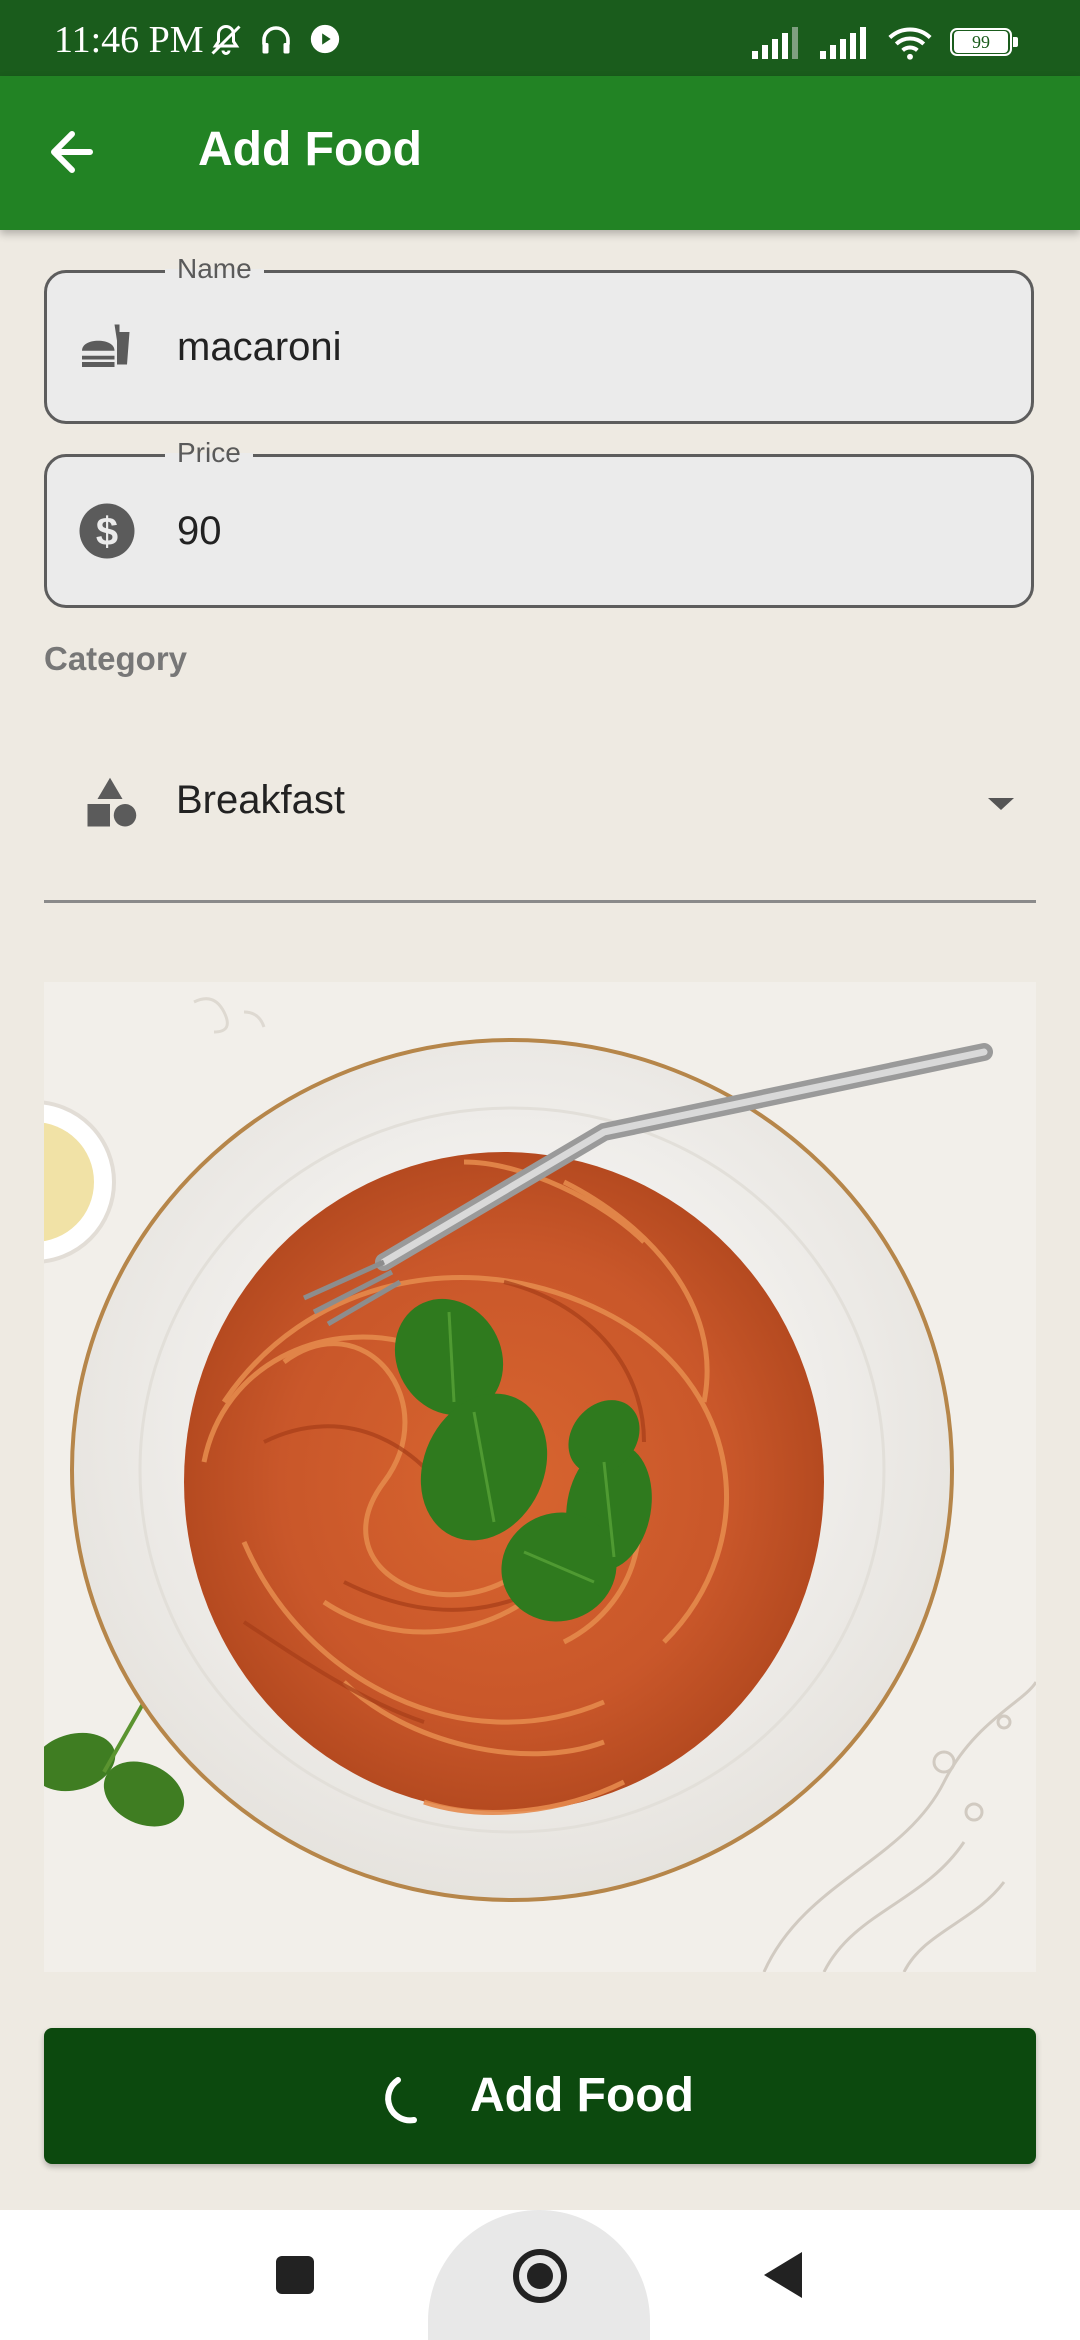  Describe the element at coordinates (116, 658) in the screenshot. I see `category-label: Category` at that location.